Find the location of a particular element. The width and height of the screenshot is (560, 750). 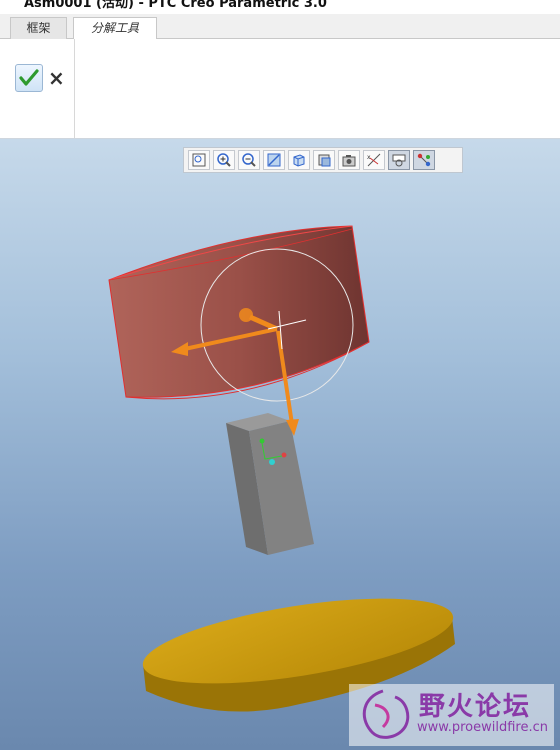

zoom-out-button is located at coordinates (249, 160).